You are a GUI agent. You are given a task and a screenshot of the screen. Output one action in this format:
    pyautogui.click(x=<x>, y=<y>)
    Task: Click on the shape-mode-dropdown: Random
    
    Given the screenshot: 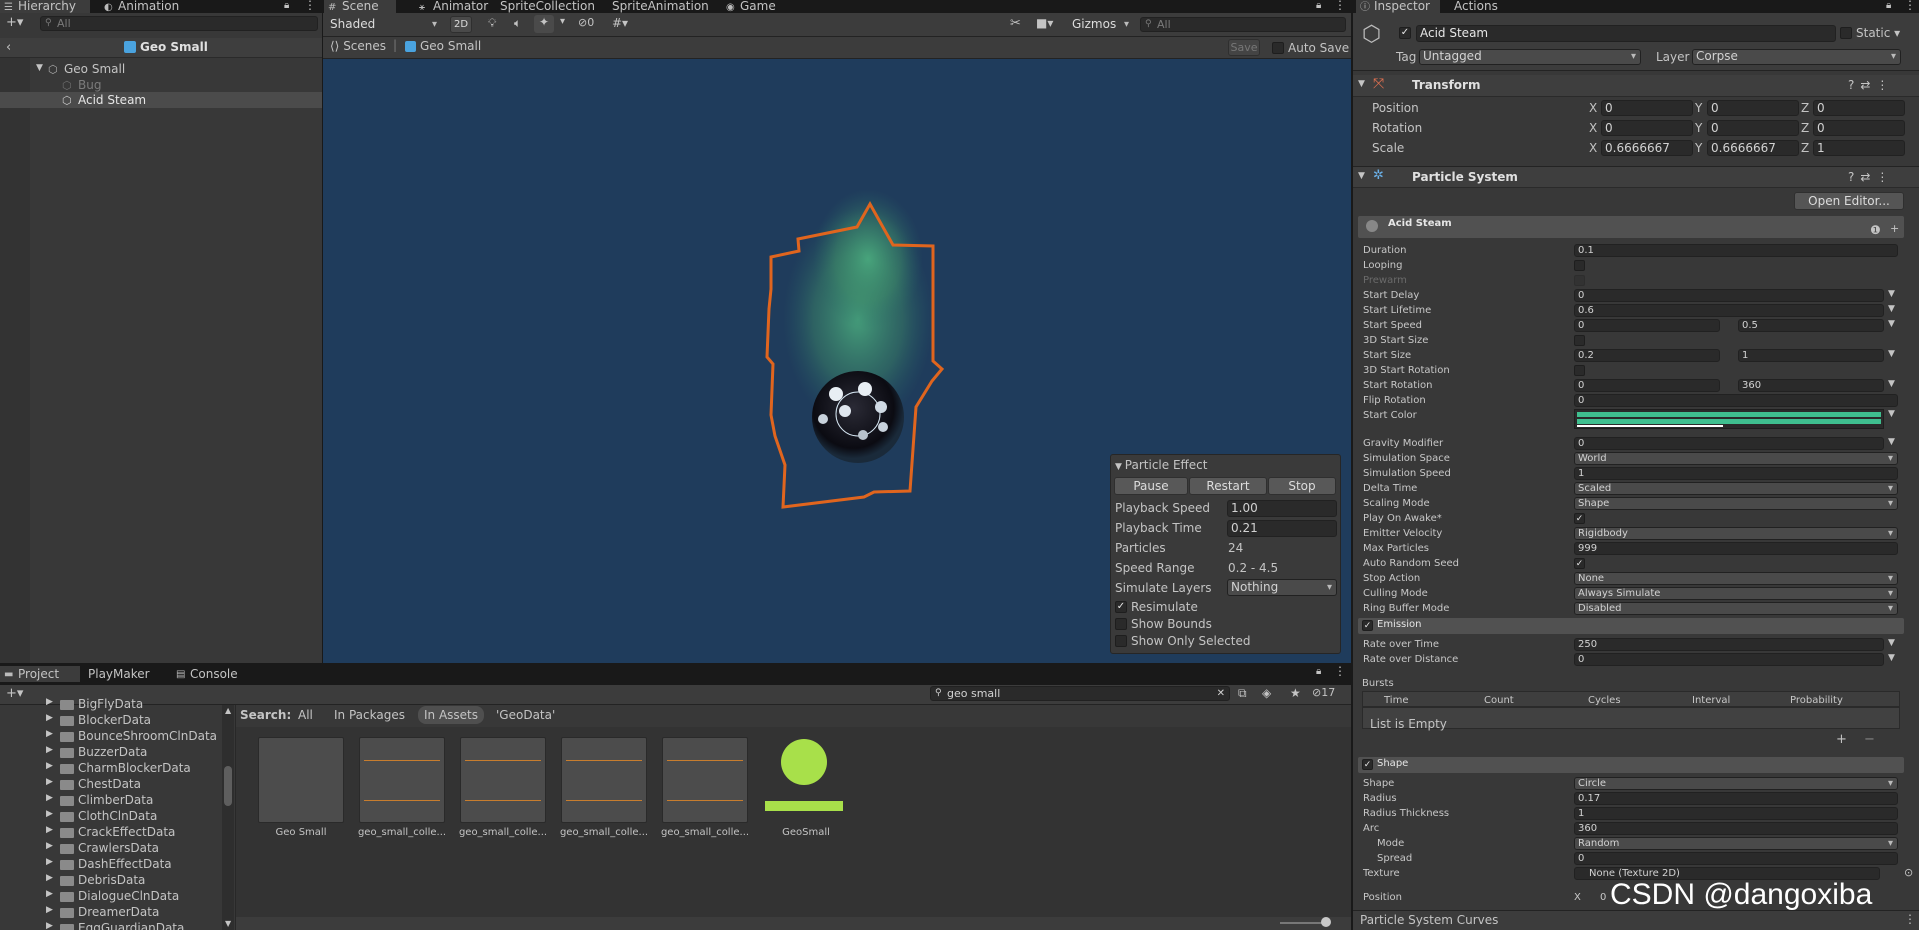 What is the action you would take?
    pyautogui.click(x=1736, y=843)
    